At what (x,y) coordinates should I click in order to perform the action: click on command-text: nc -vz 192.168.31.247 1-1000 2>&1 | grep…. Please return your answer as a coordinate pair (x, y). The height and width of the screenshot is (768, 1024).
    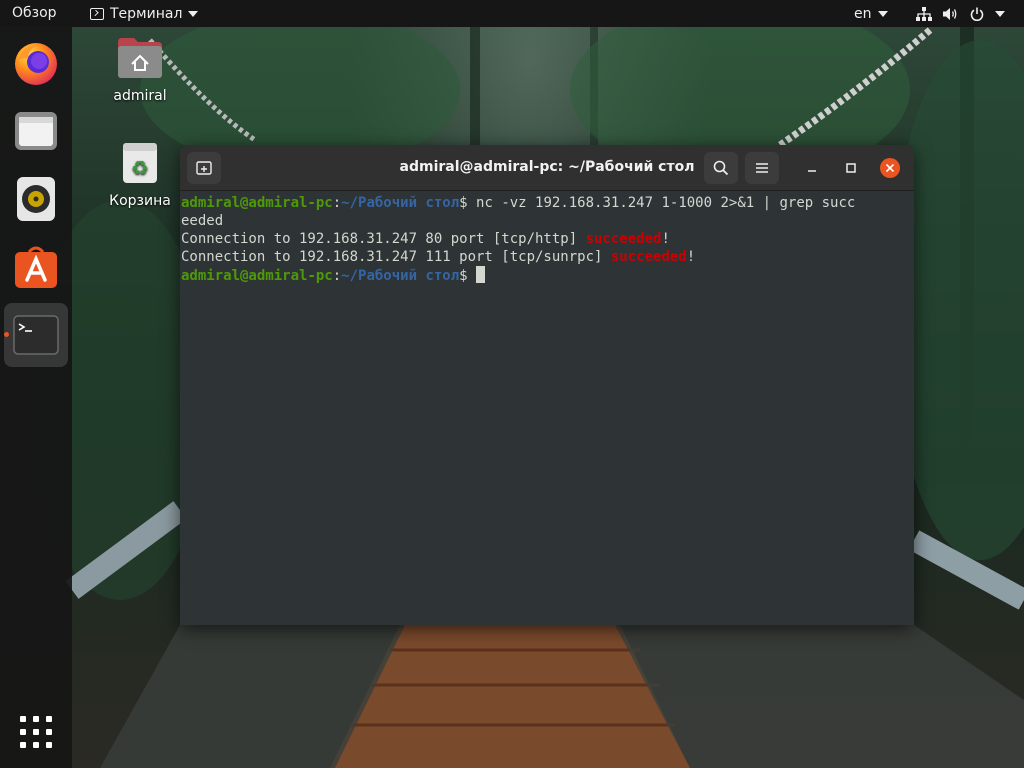
    Looking at the image, I should click on (661, 203).